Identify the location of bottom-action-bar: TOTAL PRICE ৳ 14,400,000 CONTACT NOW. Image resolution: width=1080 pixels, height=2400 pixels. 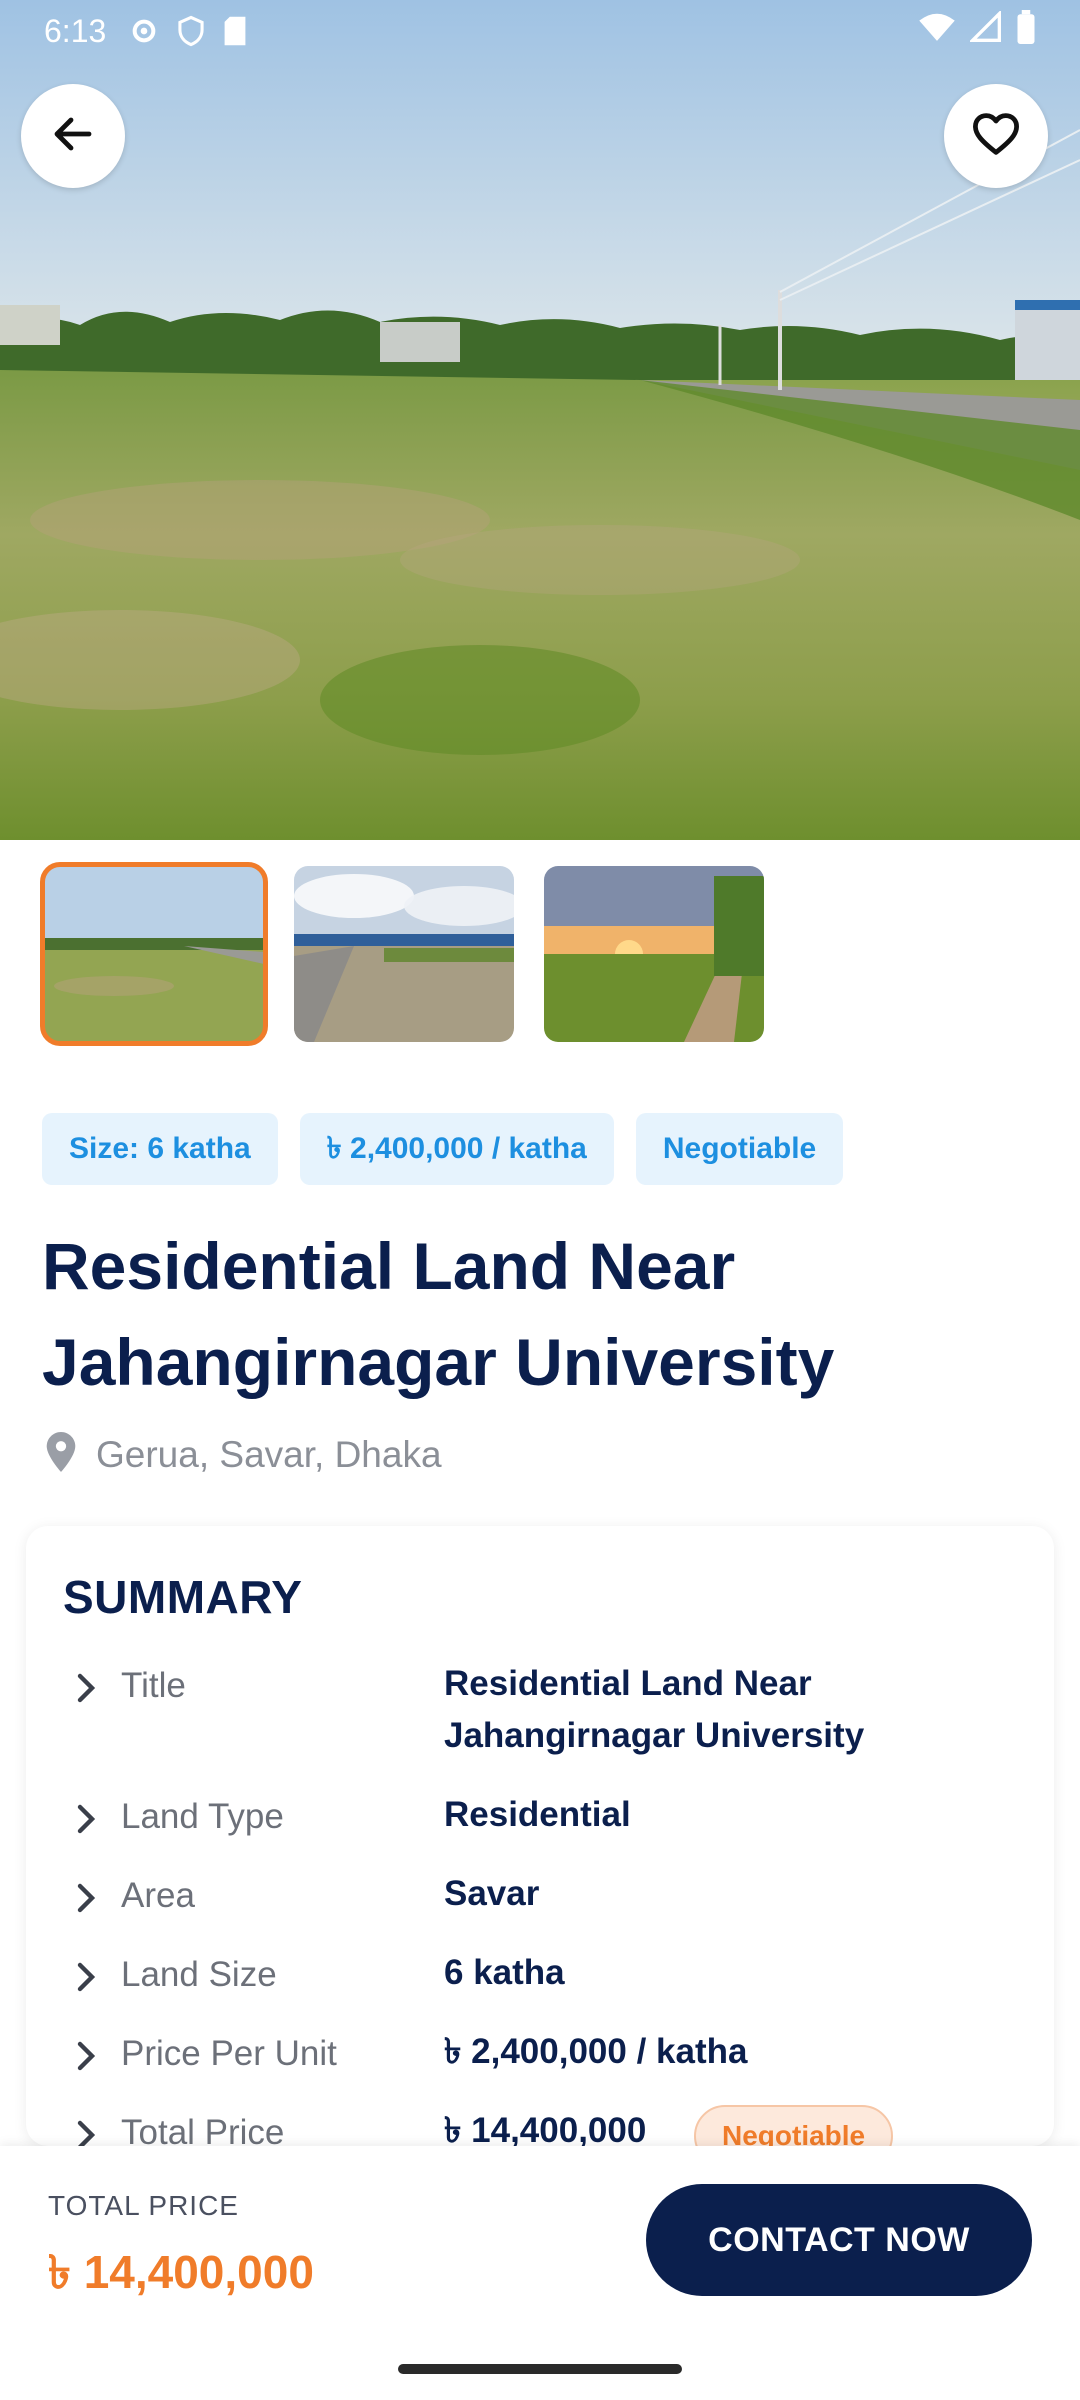
(540, 2273).